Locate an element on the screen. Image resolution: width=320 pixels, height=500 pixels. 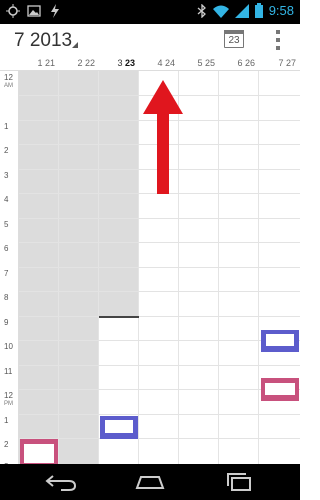
day-header-24: 4 24 is located at coordinates (159, 64).